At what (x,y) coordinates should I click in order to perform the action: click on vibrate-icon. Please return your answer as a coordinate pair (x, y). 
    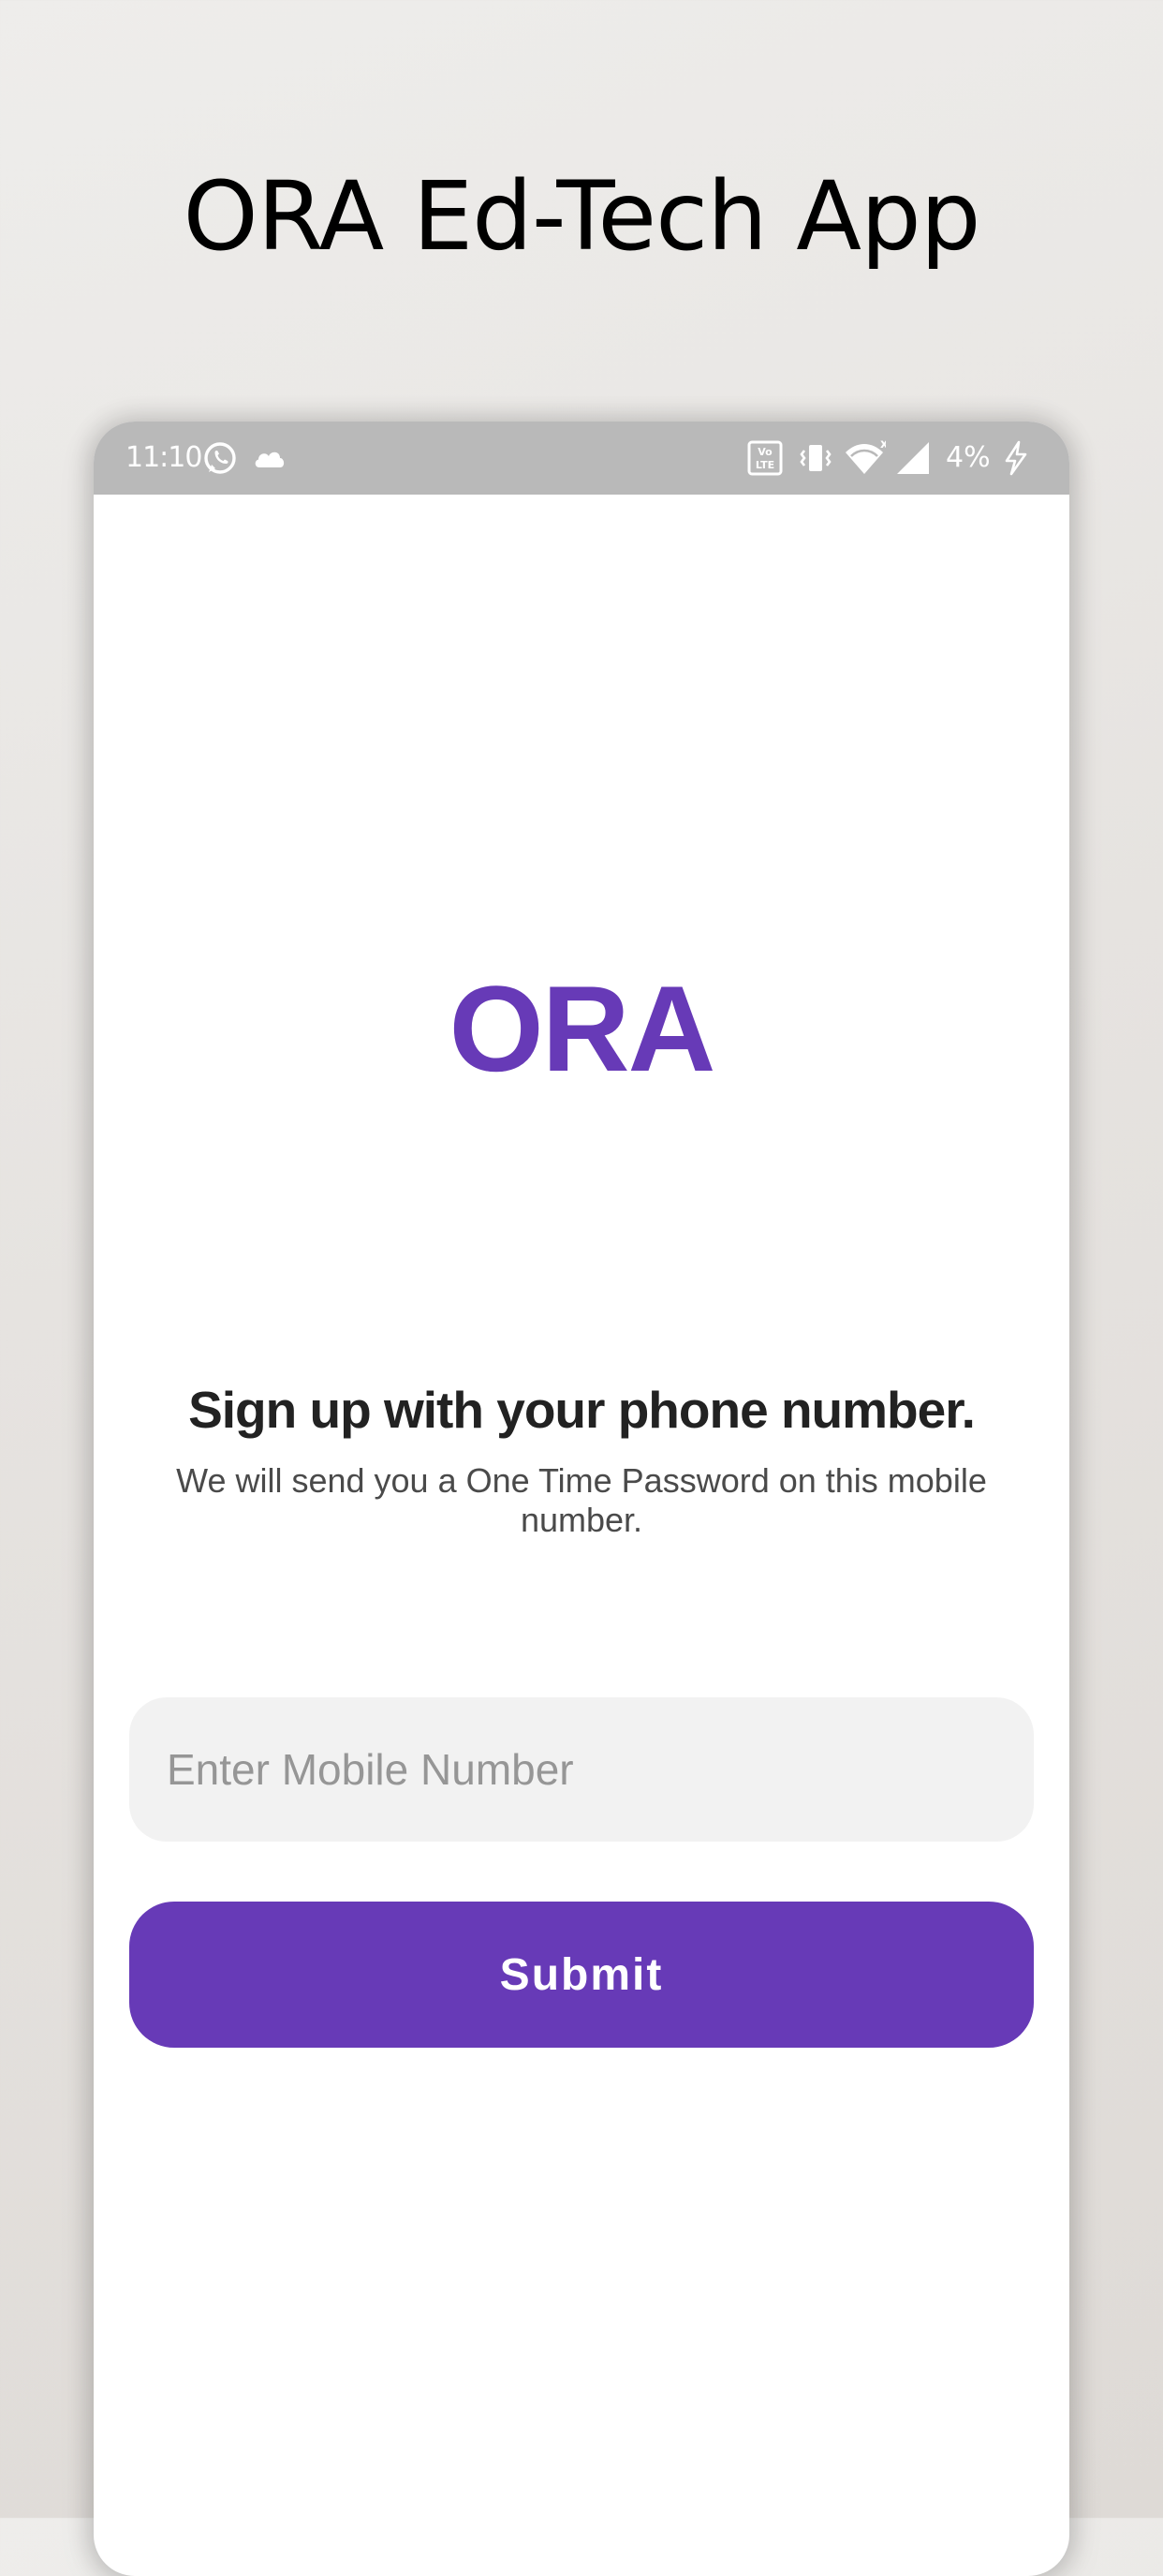
    Looking at the image, I should click on (816, 458).